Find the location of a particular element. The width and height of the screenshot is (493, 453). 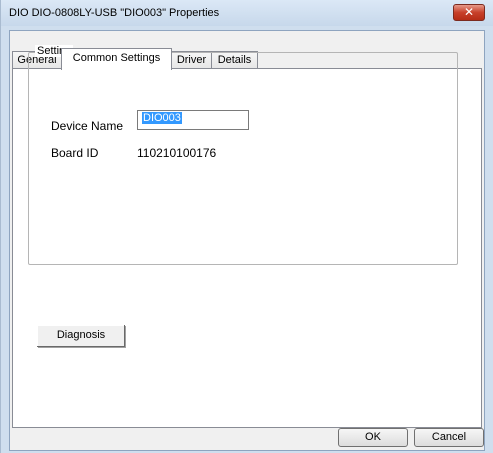

board-id-value: 110210100176 is located at coordinates (177, 153).